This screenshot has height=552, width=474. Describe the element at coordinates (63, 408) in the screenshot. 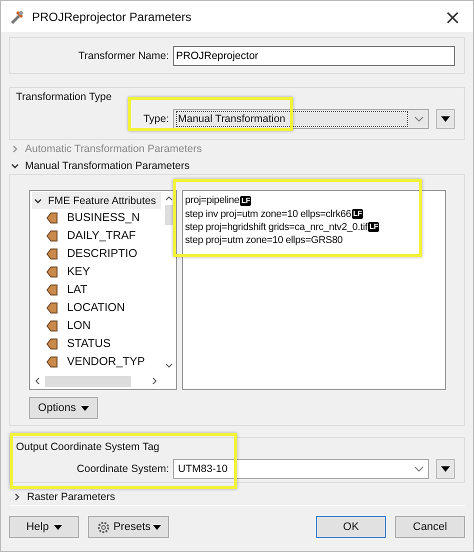

I see `options-button: Options` at that location.